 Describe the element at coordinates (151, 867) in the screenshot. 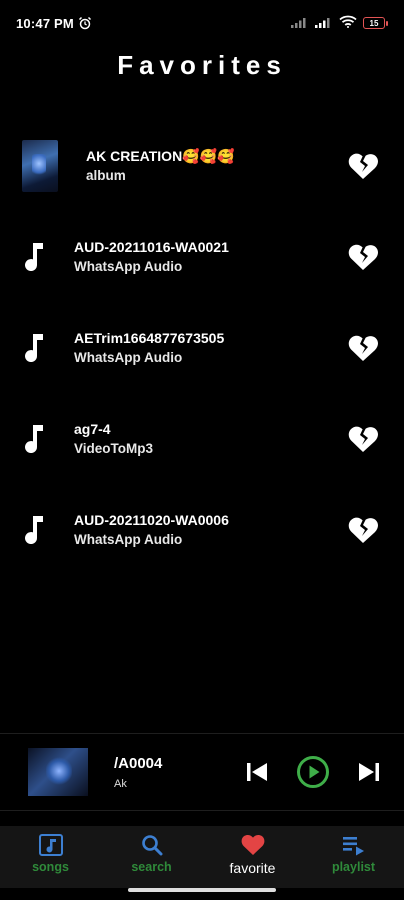

I see `tab-search-label: search` at that location.